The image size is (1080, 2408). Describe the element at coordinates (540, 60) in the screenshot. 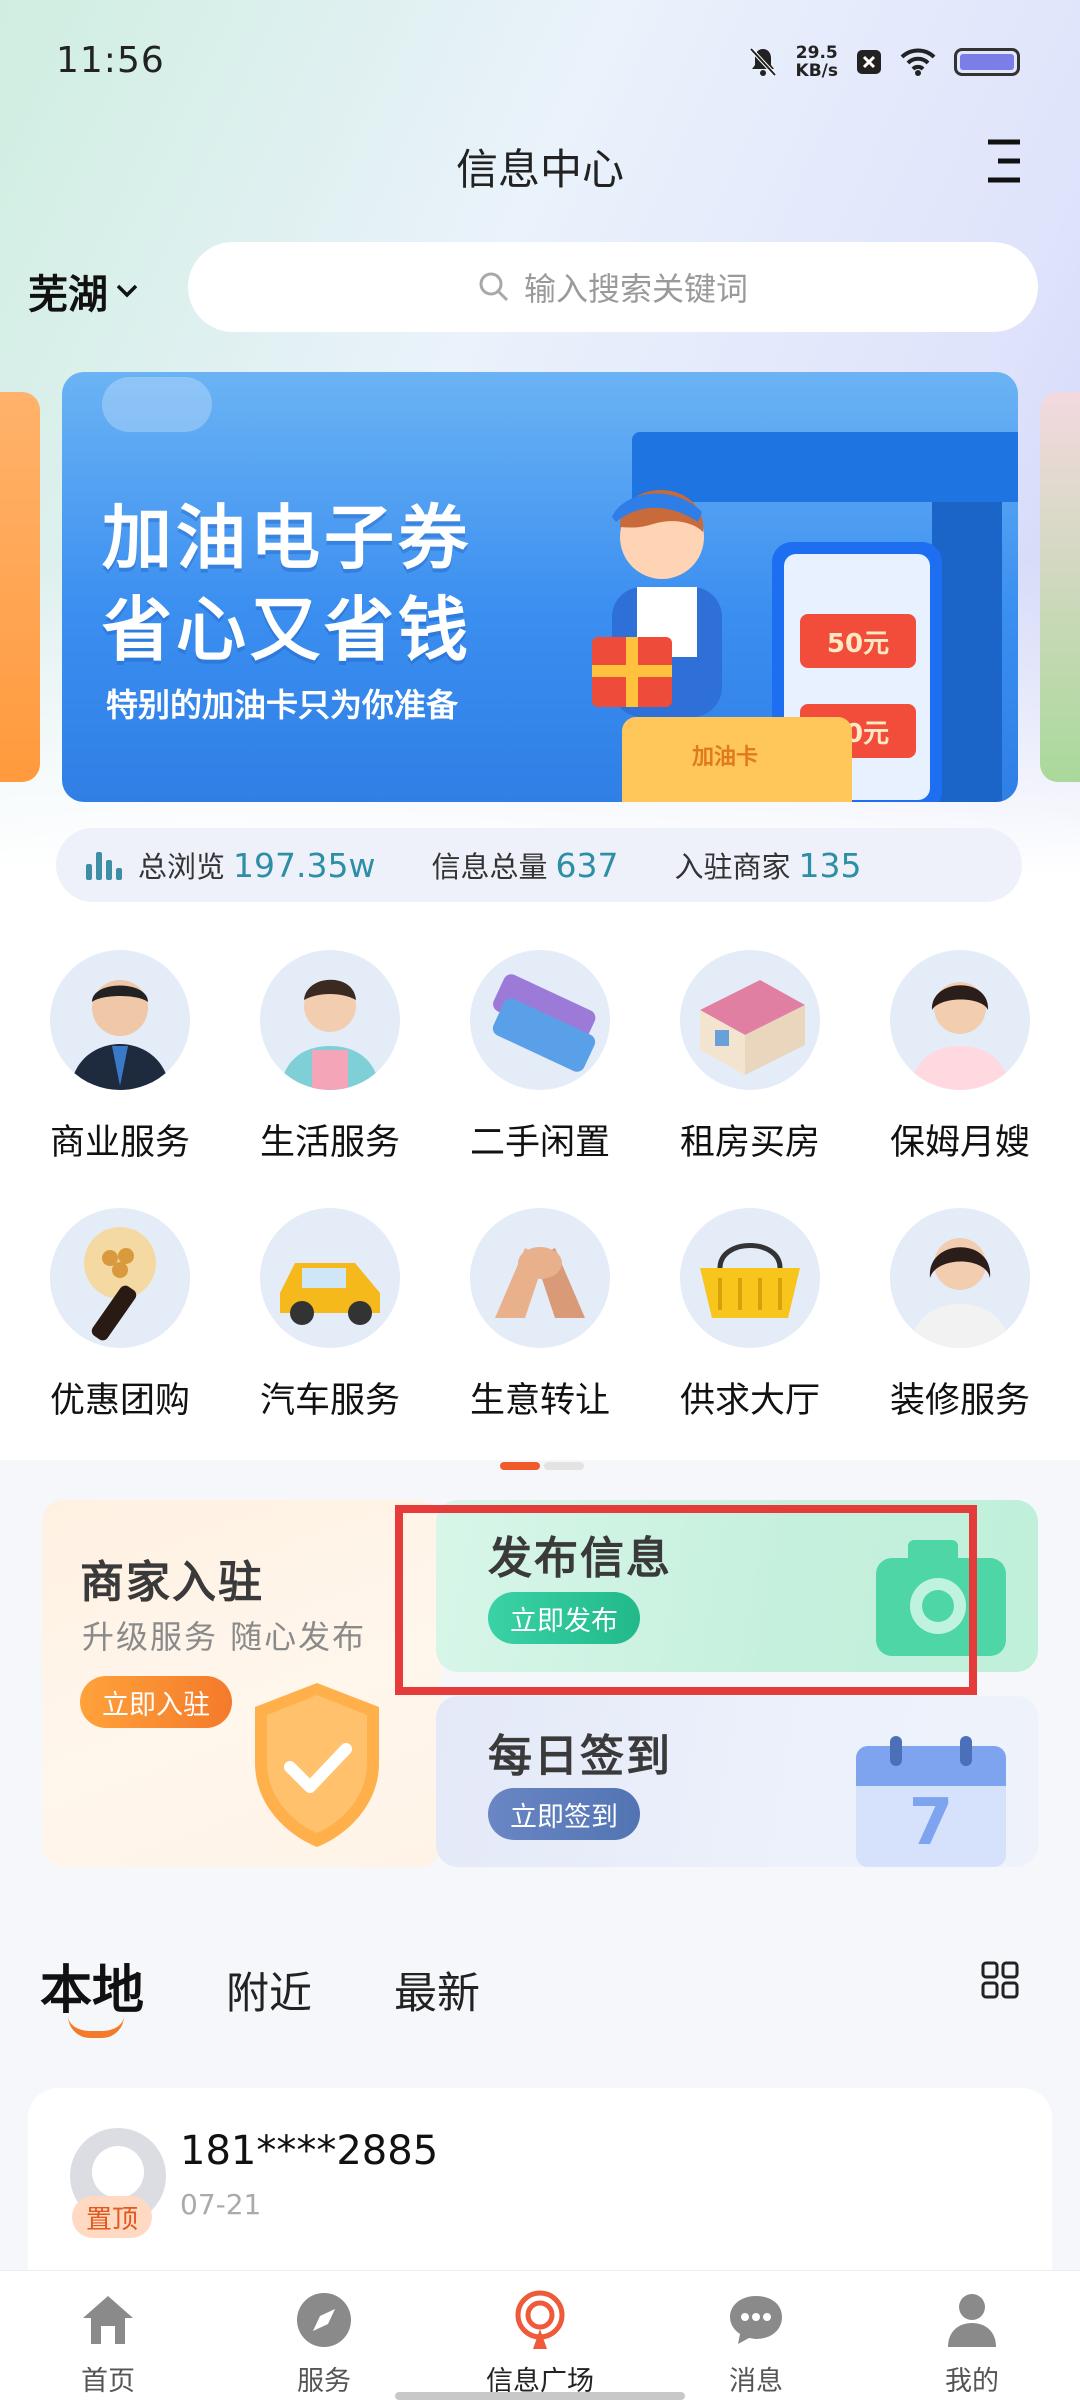

I see `status-bar: 11:56 29.5 KB/s` at that location.